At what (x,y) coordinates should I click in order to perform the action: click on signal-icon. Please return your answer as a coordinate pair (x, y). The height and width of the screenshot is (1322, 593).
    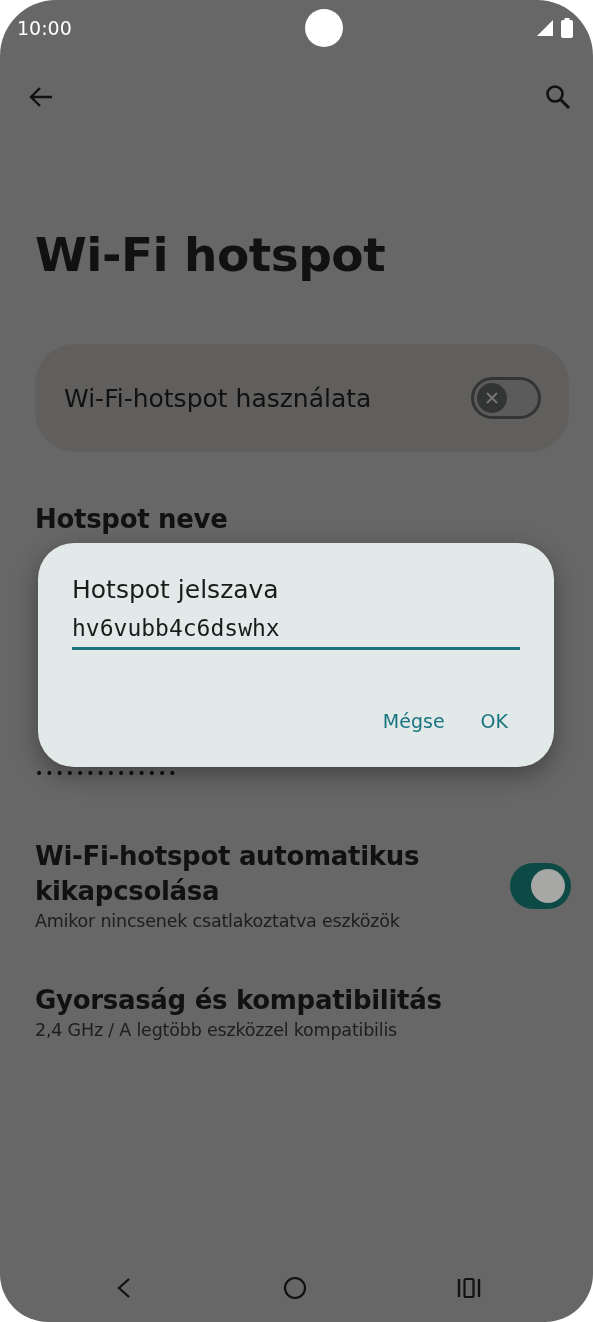
    Looking at the image, I should click on (545, 28).